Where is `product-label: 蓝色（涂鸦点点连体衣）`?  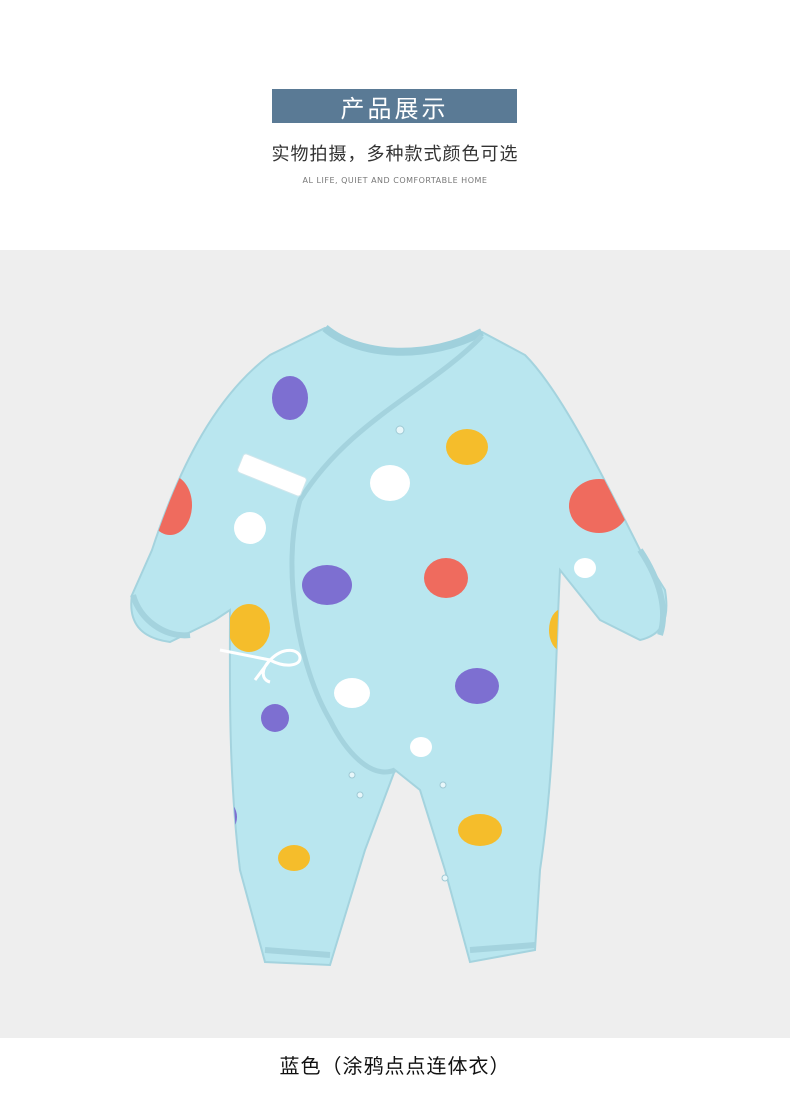 product-label: 蓝色（涂鸦点点连体衣） is located at coordinates (395, 1066).